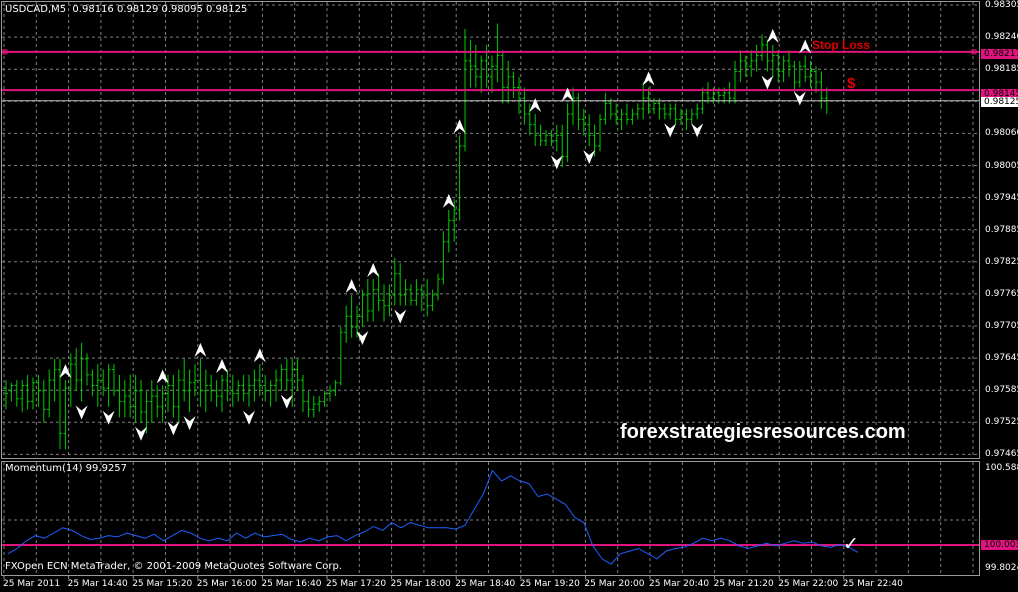  I want to click on momentum-line, so click(433, 517).